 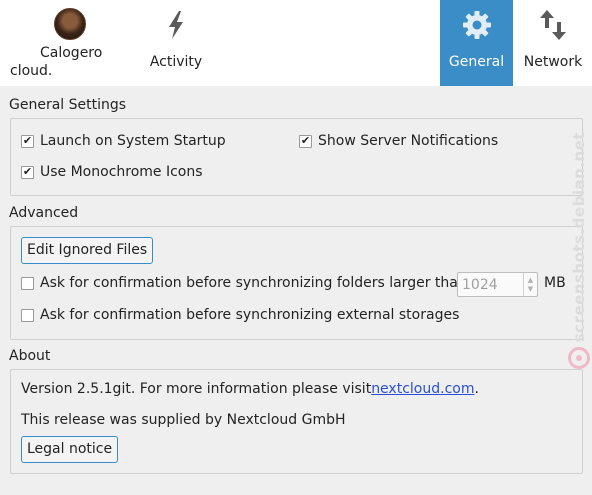 I want to click on spin-arrows: ▲ ▼, so click(x=530, y=284).